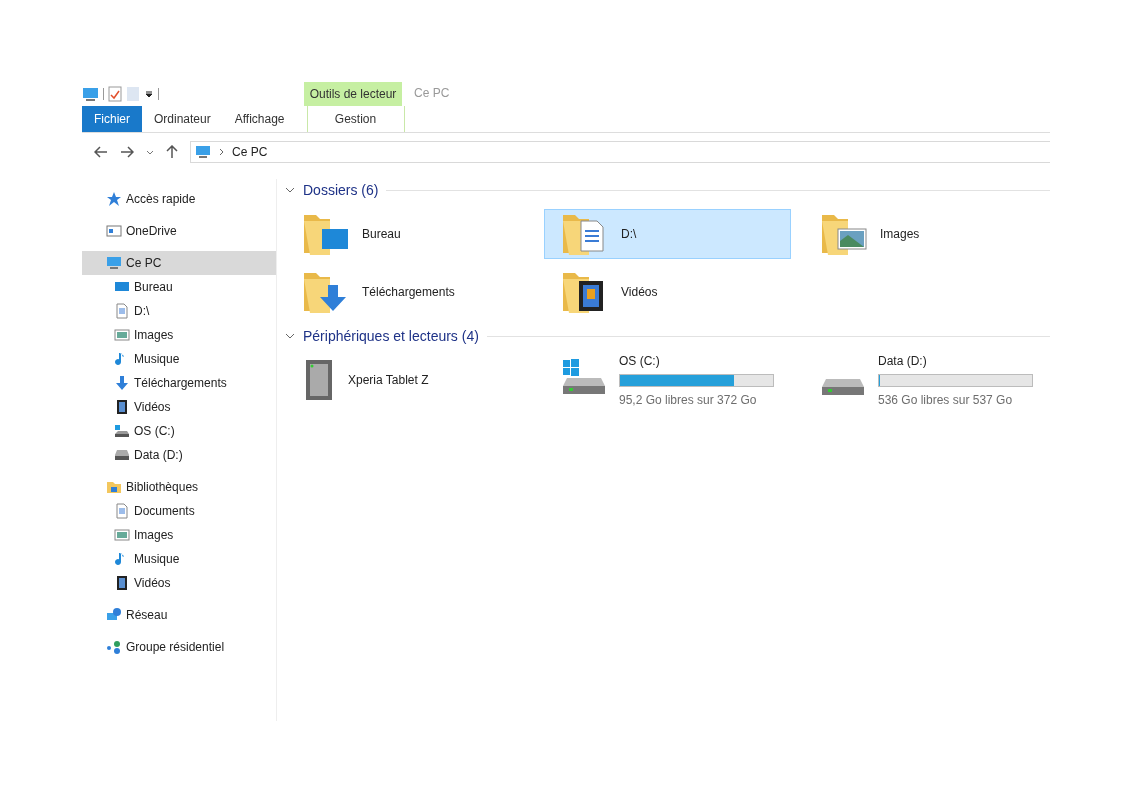  Describe the element at coordinates (179, 383) in the screenshot. I see `nav-item: Téléchargements` at that location.